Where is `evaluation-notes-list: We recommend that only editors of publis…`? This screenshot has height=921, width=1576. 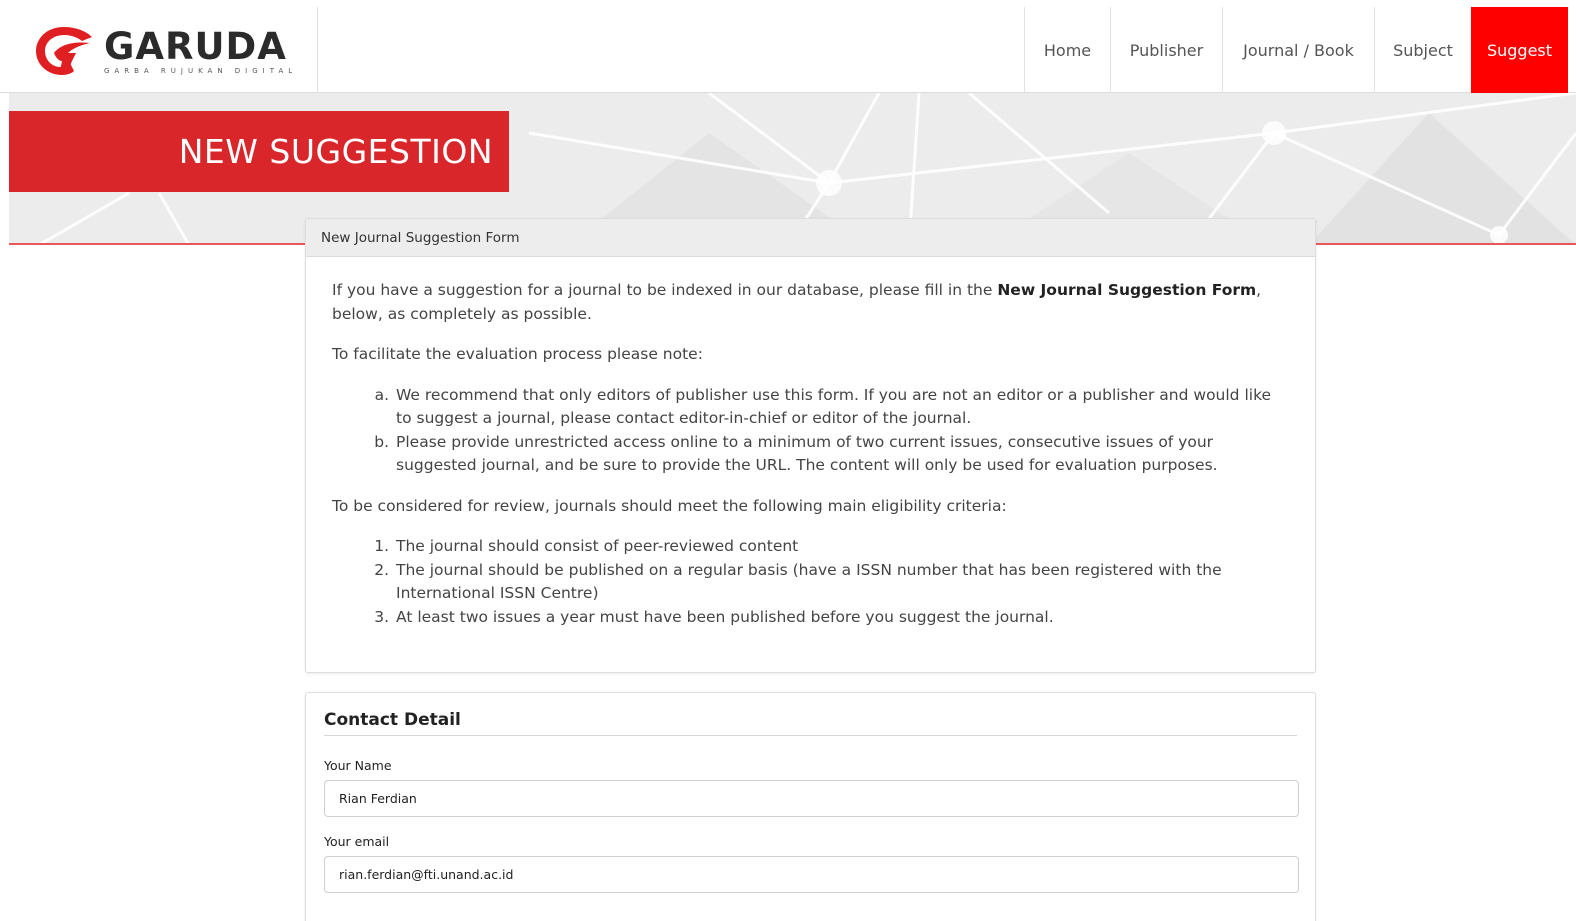 evaluation-notes-list: We recommend that only editors of publis… is located at coordinates (841, 431).